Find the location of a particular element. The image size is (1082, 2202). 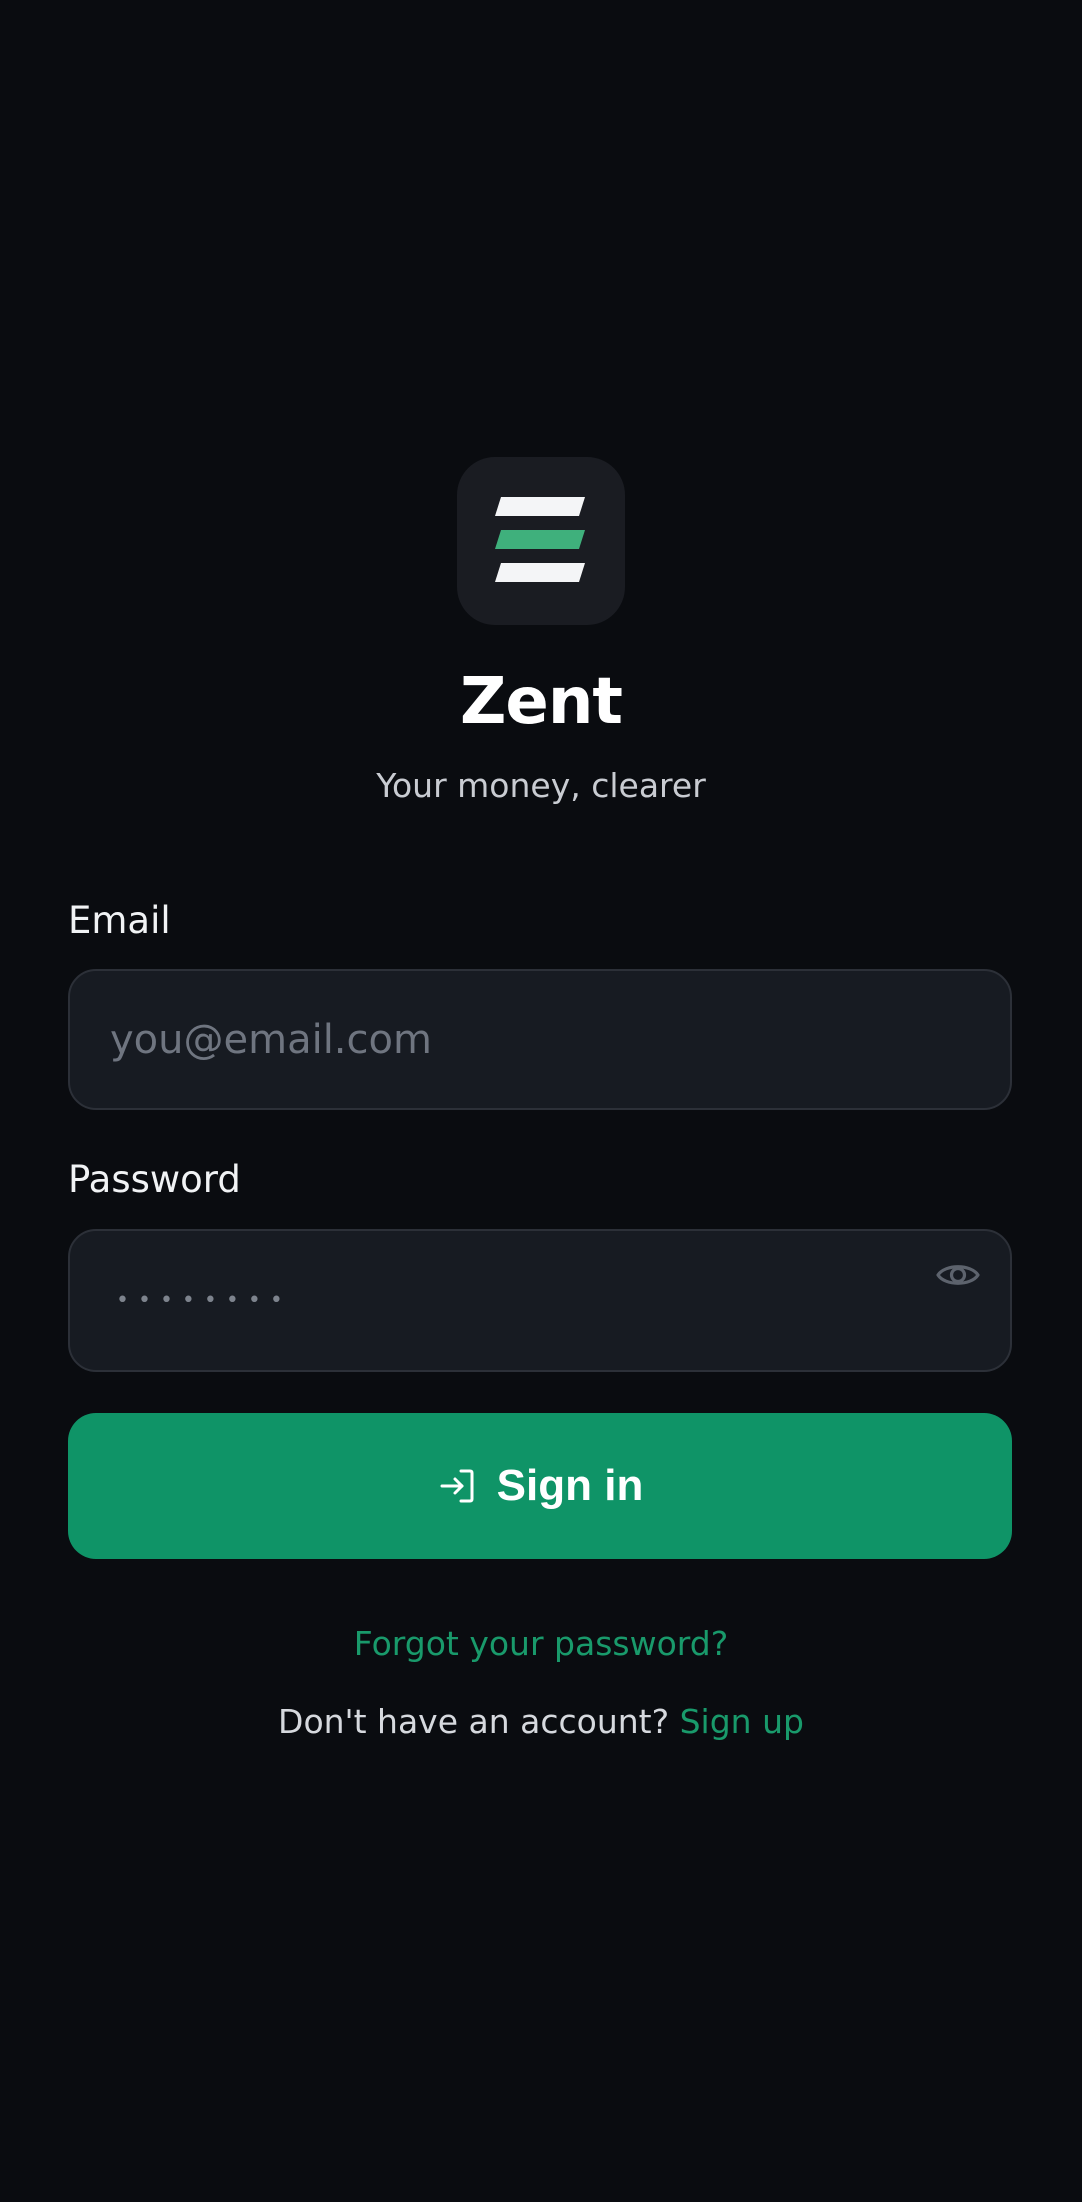

app-logo is located at coordinates (541, 541).